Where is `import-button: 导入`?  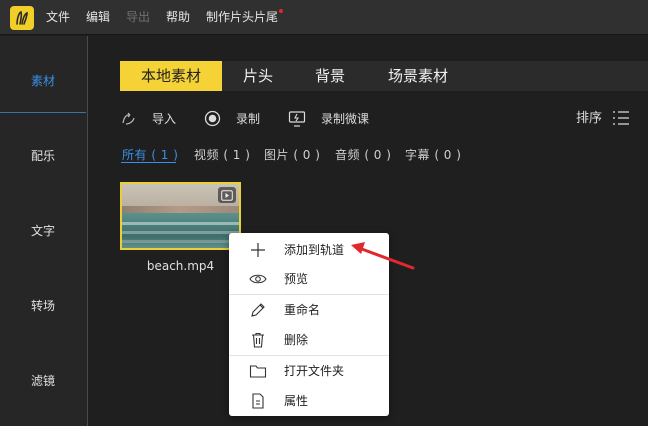
import-button: 导入 is located at coordinates (164, 119).